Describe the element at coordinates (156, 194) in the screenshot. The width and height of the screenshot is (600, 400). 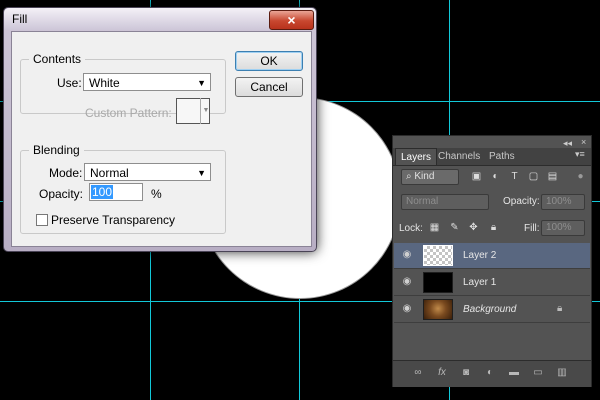
I see `opacity-unit: %` at that location.